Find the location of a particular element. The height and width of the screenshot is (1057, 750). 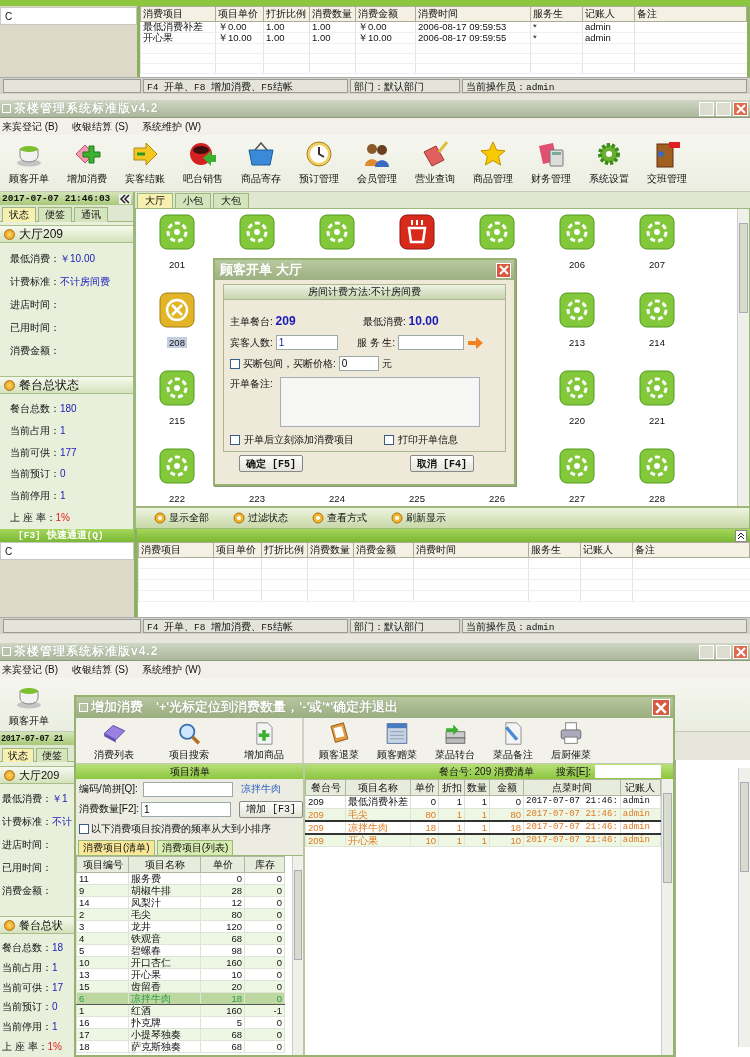

tab: 通讯 is located at coordinates (91, 214).